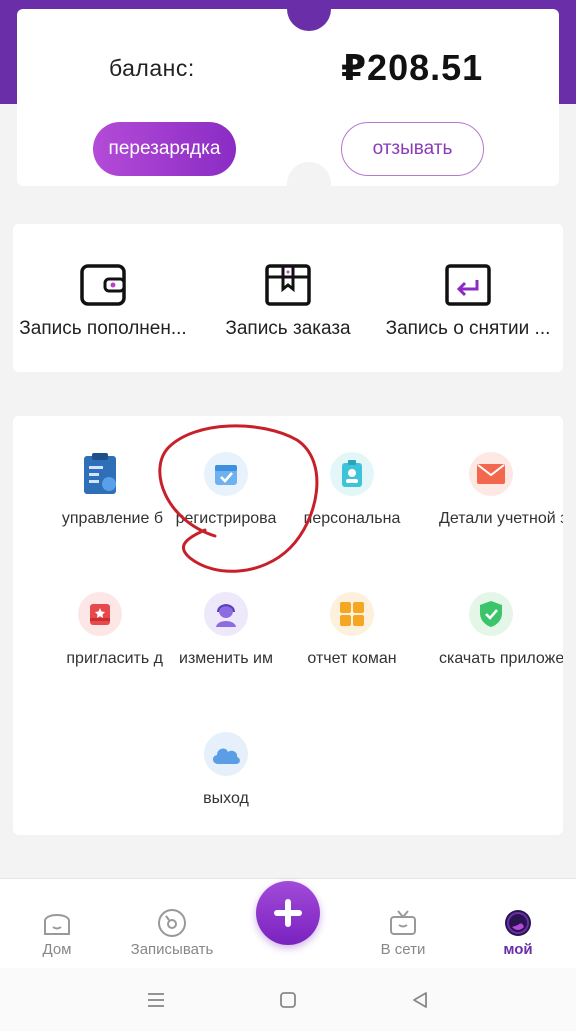 The image size is (576, 1031). Describe the element at coordinates (403, 949) in the screenshot. I see `tab-label: В сети` at that location.